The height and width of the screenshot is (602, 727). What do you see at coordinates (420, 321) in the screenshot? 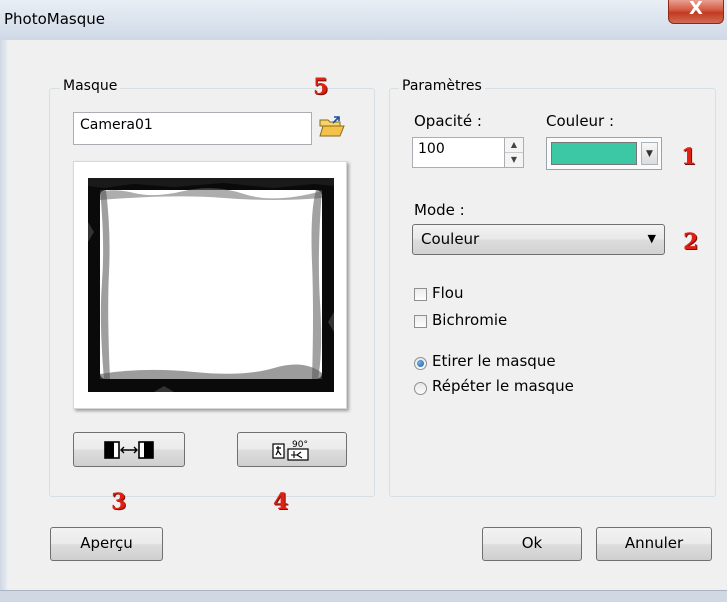
I see `bichromie-checkbox` at bounding box center [420, 321].